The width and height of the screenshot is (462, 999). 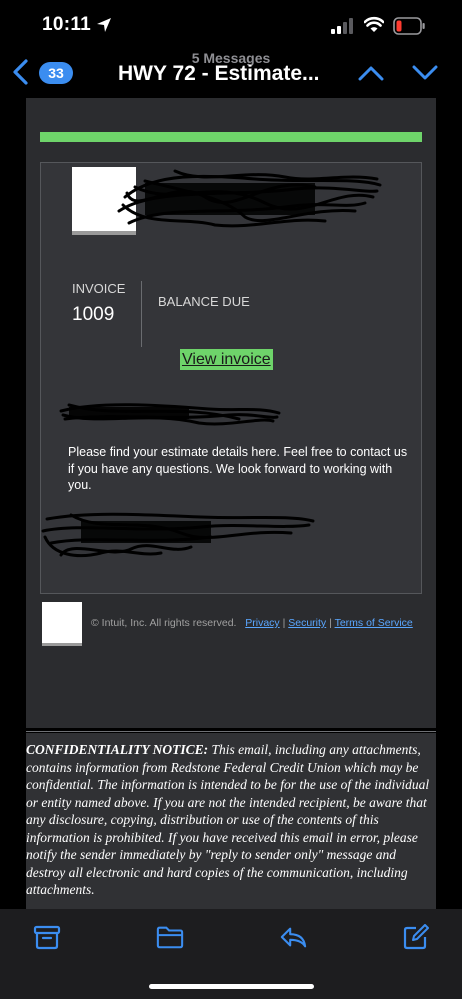 I want to click on status-bar: 10:11, so click(x=231, y=25).